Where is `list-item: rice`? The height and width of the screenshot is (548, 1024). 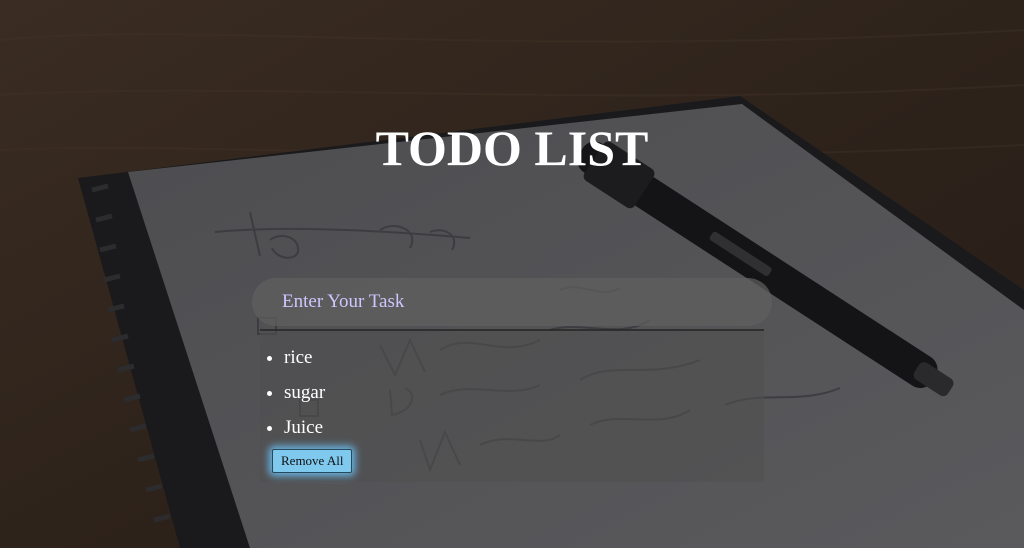
list-item: rice is located at coordinates (524, 357).